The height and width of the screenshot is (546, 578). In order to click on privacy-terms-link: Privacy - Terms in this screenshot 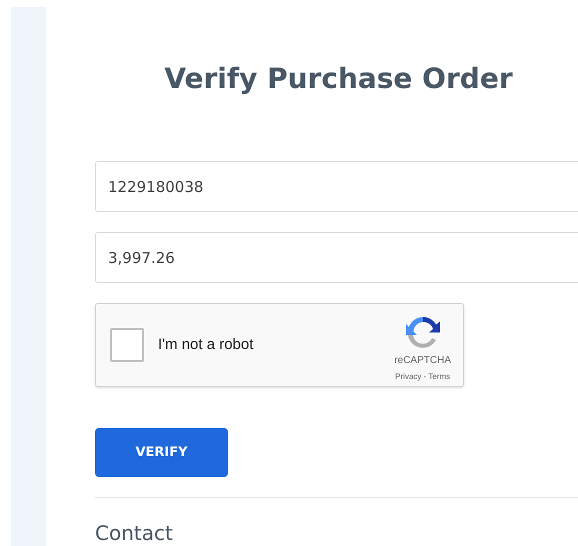, I will do `click(422, 377)`.